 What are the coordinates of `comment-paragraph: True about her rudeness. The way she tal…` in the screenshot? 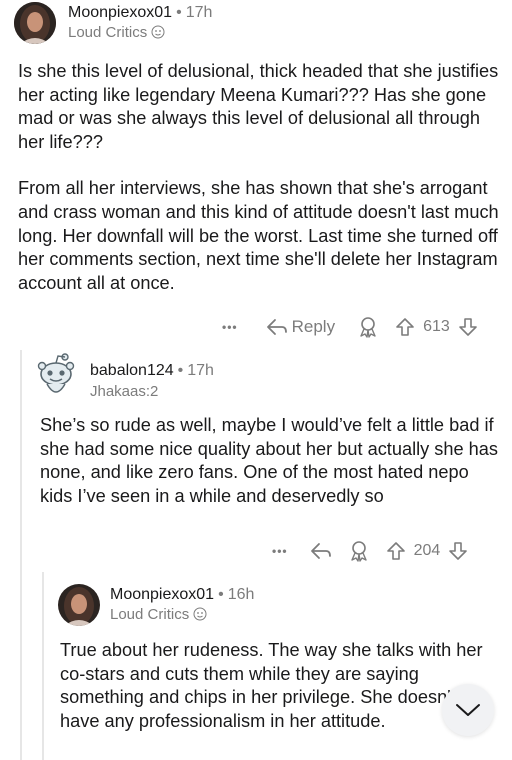 It's located at (271, 685).